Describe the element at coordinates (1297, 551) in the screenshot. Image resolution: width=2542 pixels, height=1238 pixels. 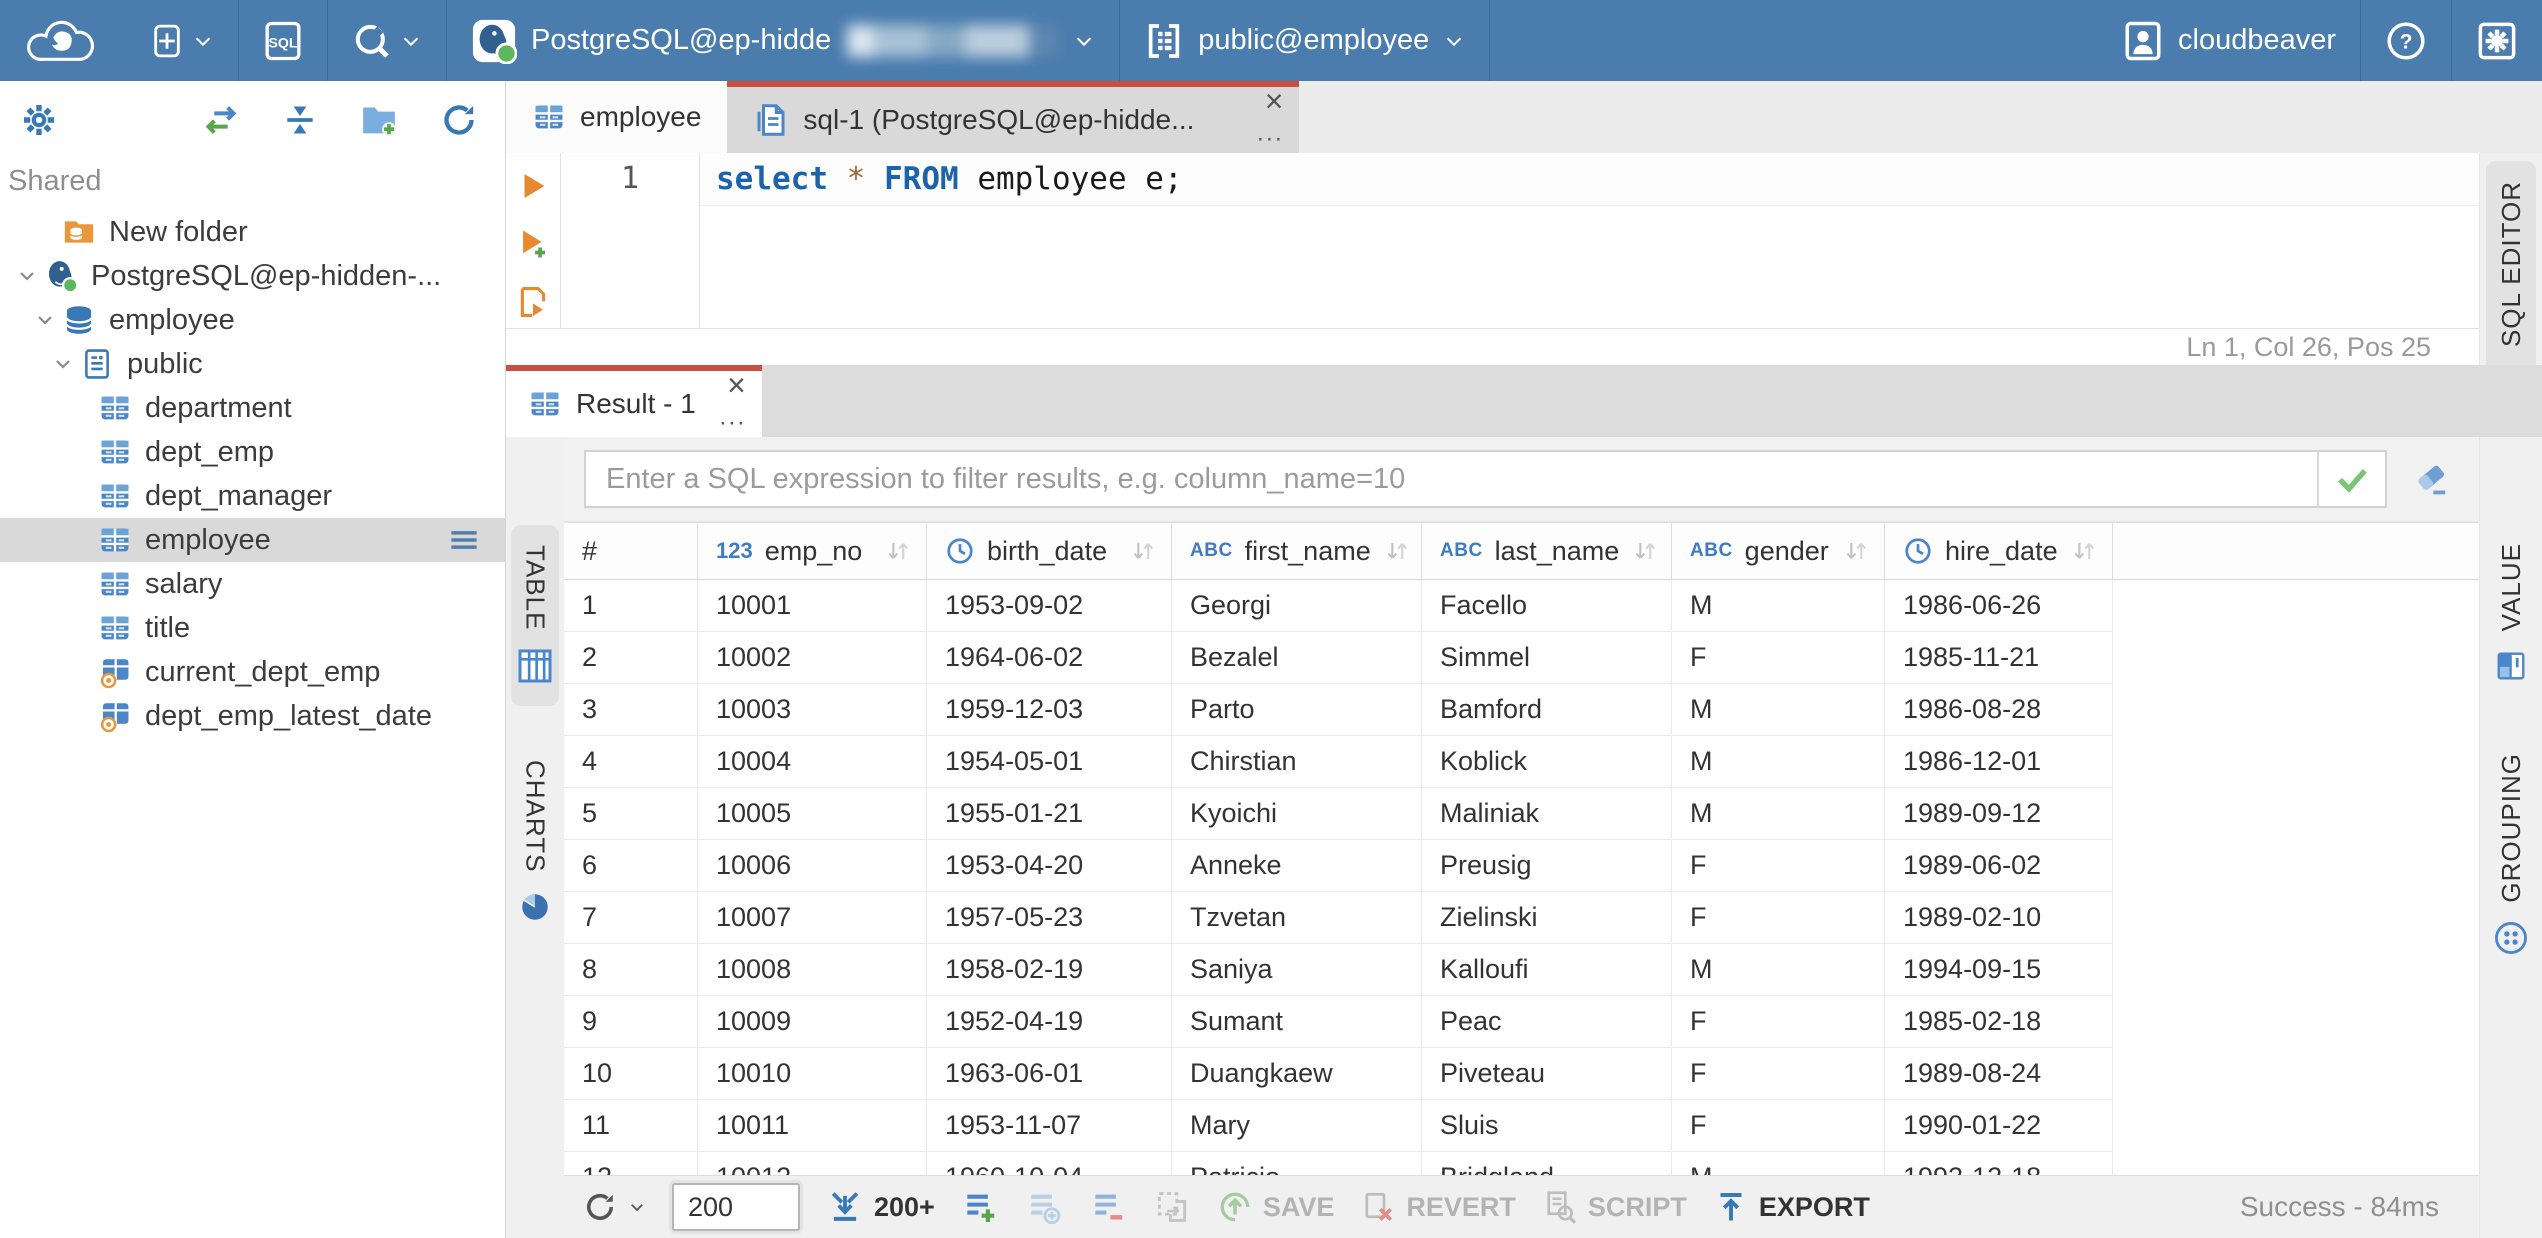
I see `column-header-first_name: ABC first_name` at that location.